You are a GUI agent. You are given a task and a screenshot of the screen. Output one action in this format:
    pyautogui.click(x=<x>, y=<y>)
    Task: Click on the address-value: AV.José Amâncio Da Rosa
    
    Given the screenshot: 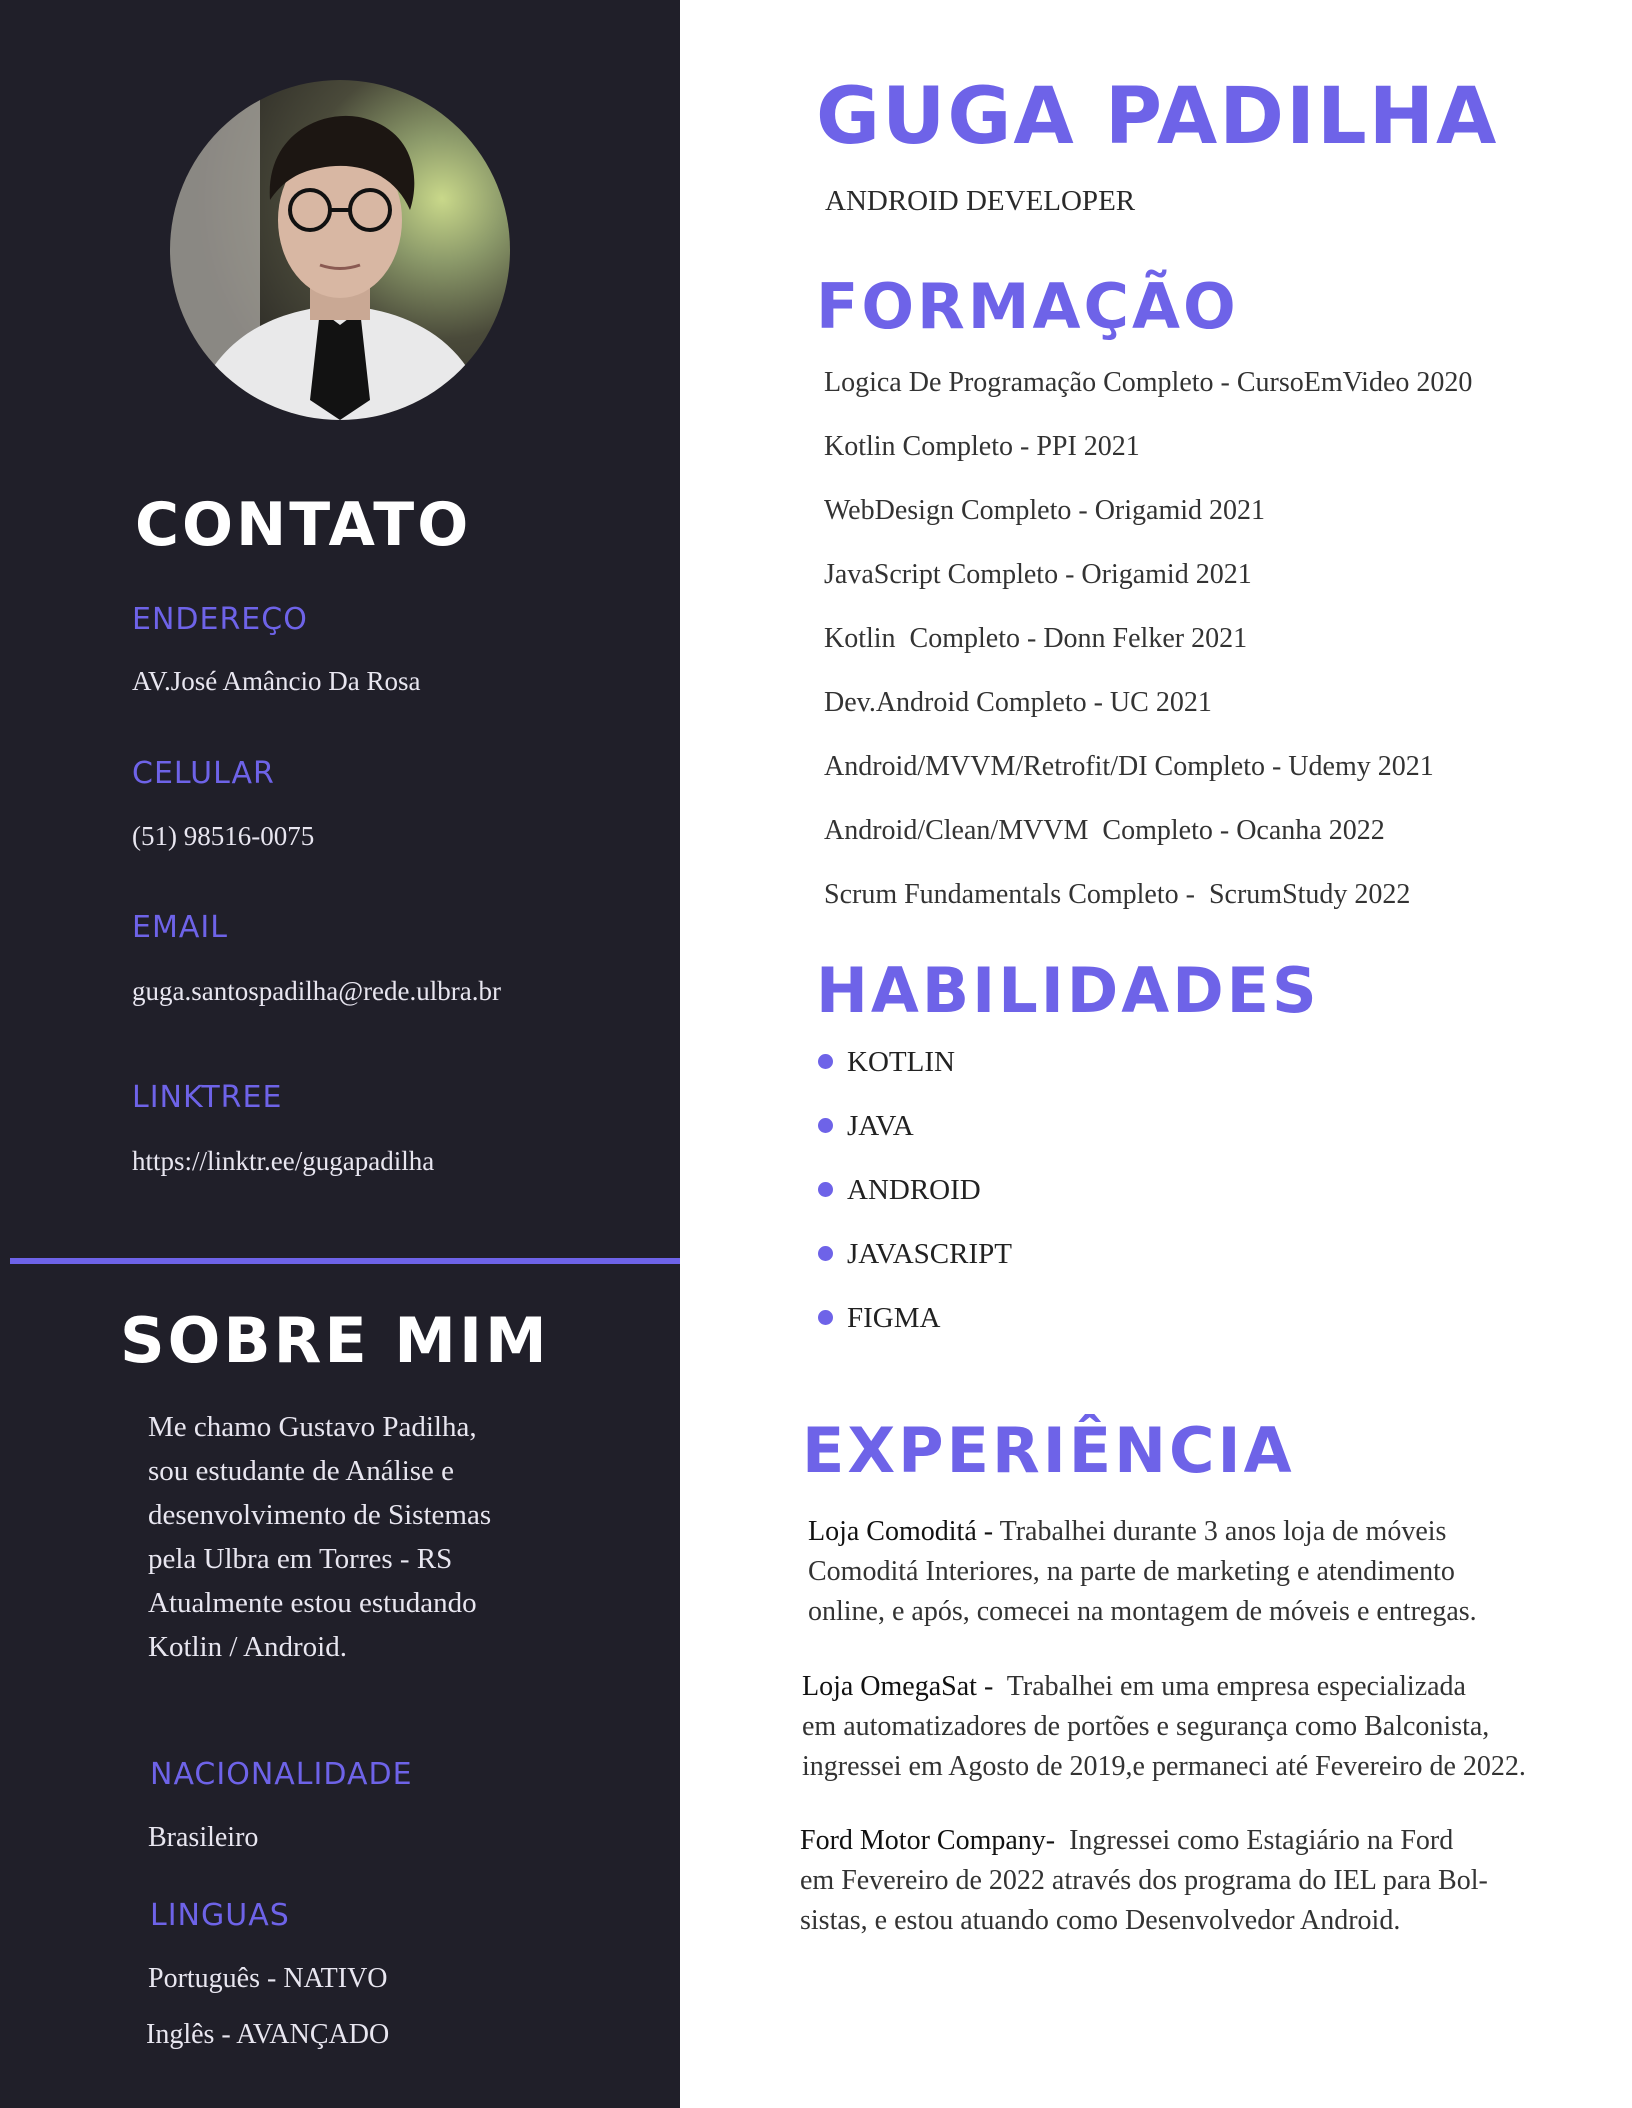 What is the action you would take?
    pyautogui.click(x=276, y=681)
    